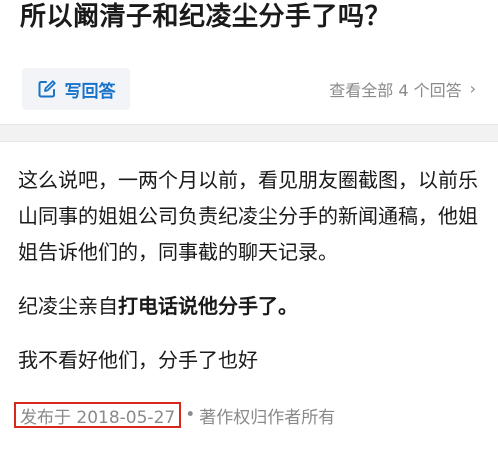 Image resolution: width=498 pixels, height=462 pixels. I want to click on write-answer-button: 写回答, so click(76, 89).